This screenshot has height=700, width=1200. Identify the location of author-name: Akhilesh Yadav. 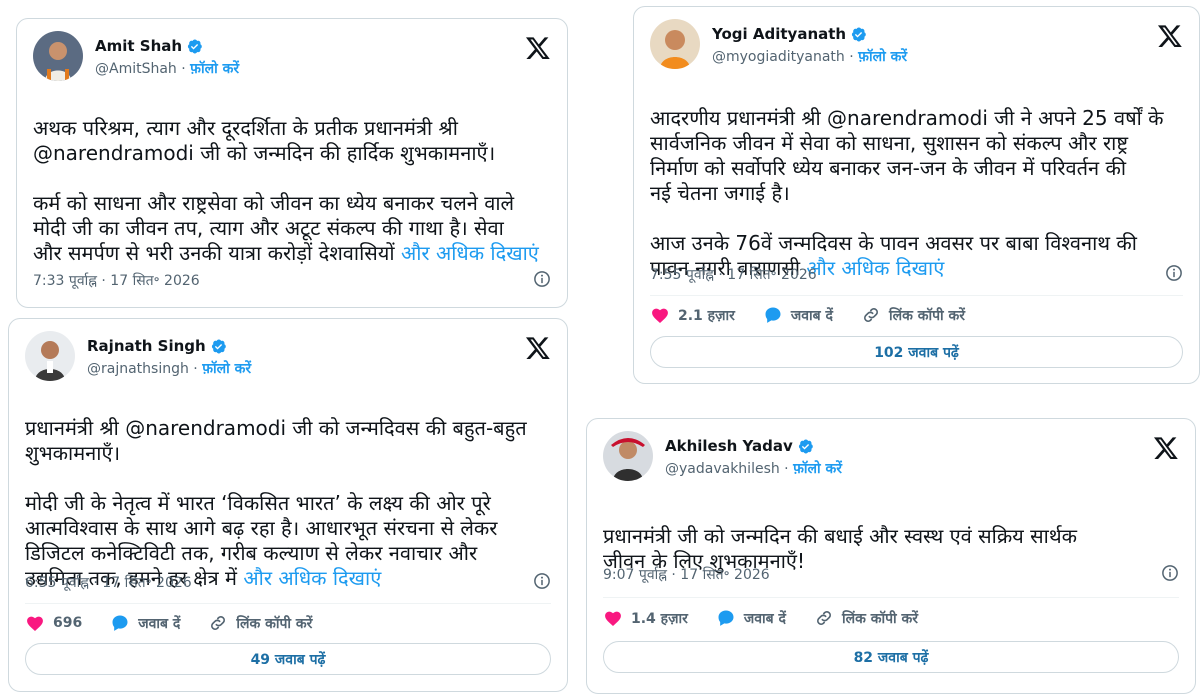
(739, 446).